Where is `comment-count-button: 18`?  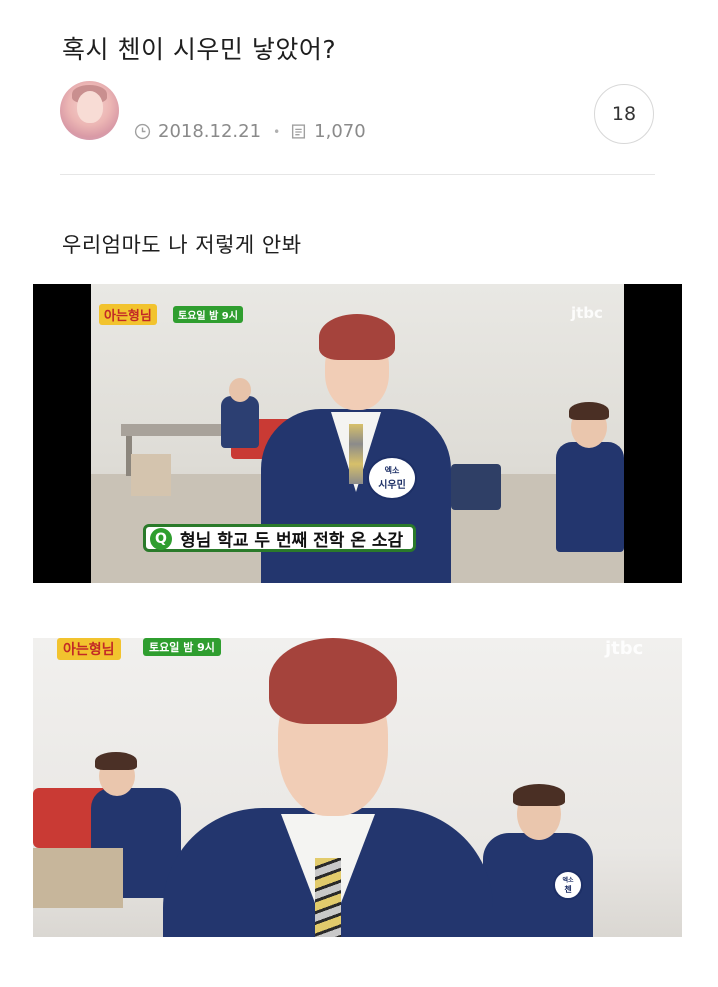 comment-count-button: 18 is located at coordinates (624, 114).